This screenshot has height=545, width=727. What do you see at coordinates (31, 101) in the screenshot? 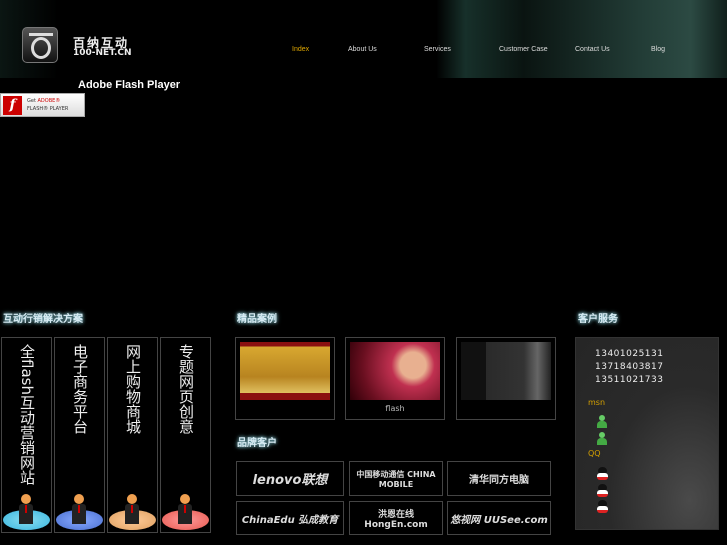
I see `badge-get: Get` at bounding box center [31, 101].